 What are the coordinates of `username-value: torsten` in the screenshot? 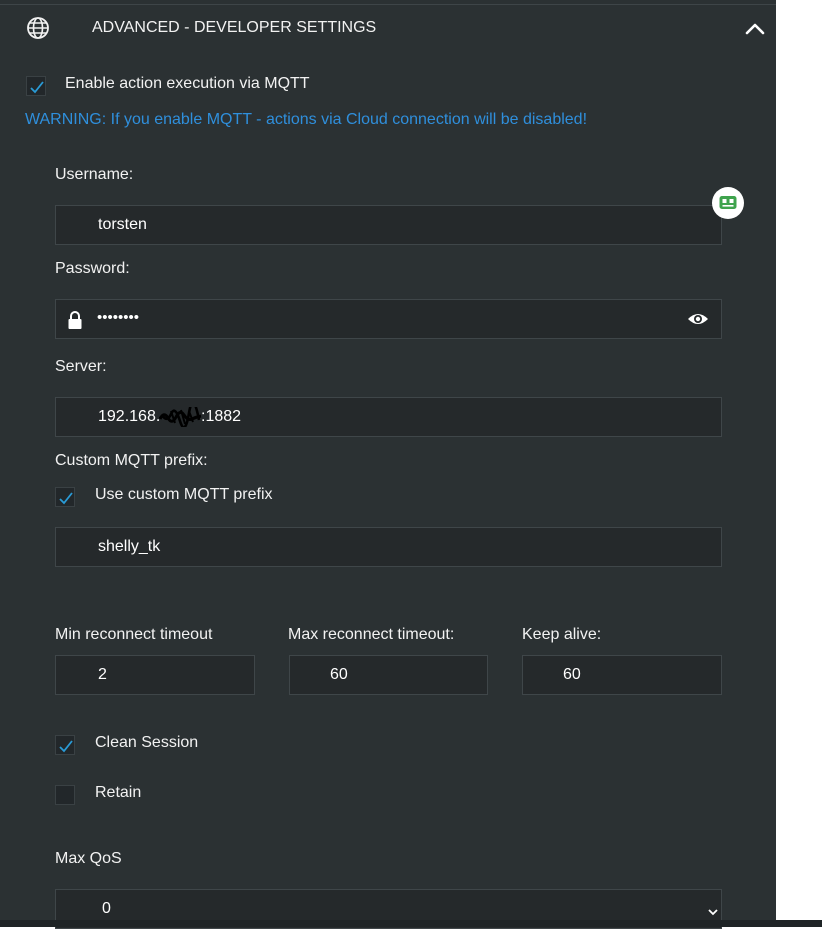 It's located at (122, 224).